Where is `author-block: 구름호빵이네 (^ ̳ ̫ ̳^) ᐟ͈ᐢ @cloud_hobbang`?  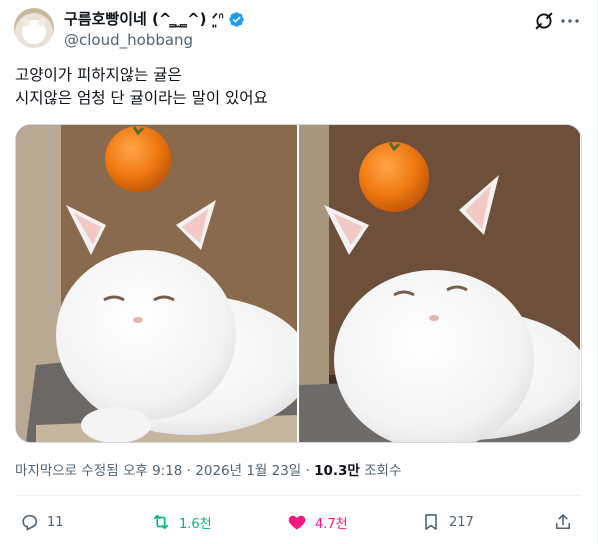 author-block: 구름호빵이네 (^ ̳ ̫ ̳^) ᐟ͈ᐢ @cloud_hobbang is located at coordinates (154, 29).